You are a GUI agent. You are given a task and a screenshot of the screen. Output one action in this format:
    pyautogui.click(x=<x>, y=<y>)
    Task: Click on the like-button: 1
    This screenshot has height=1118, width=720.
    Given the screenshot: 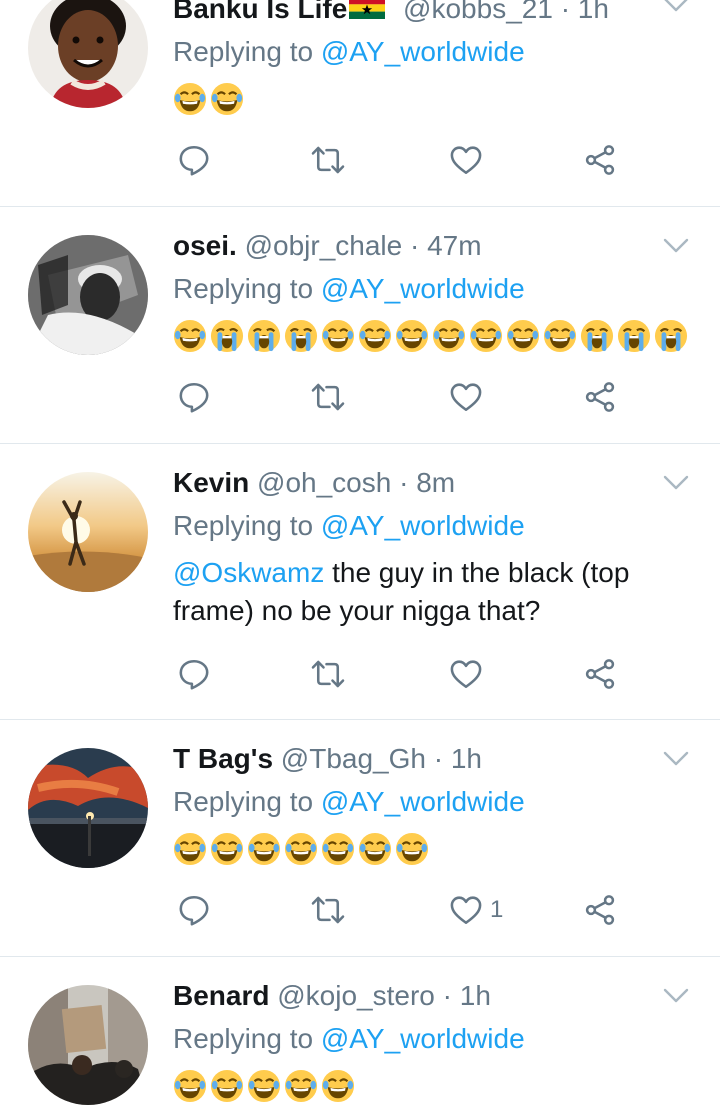 What is the action you would take?
    pyautogui.click(x=475, y=910)
    